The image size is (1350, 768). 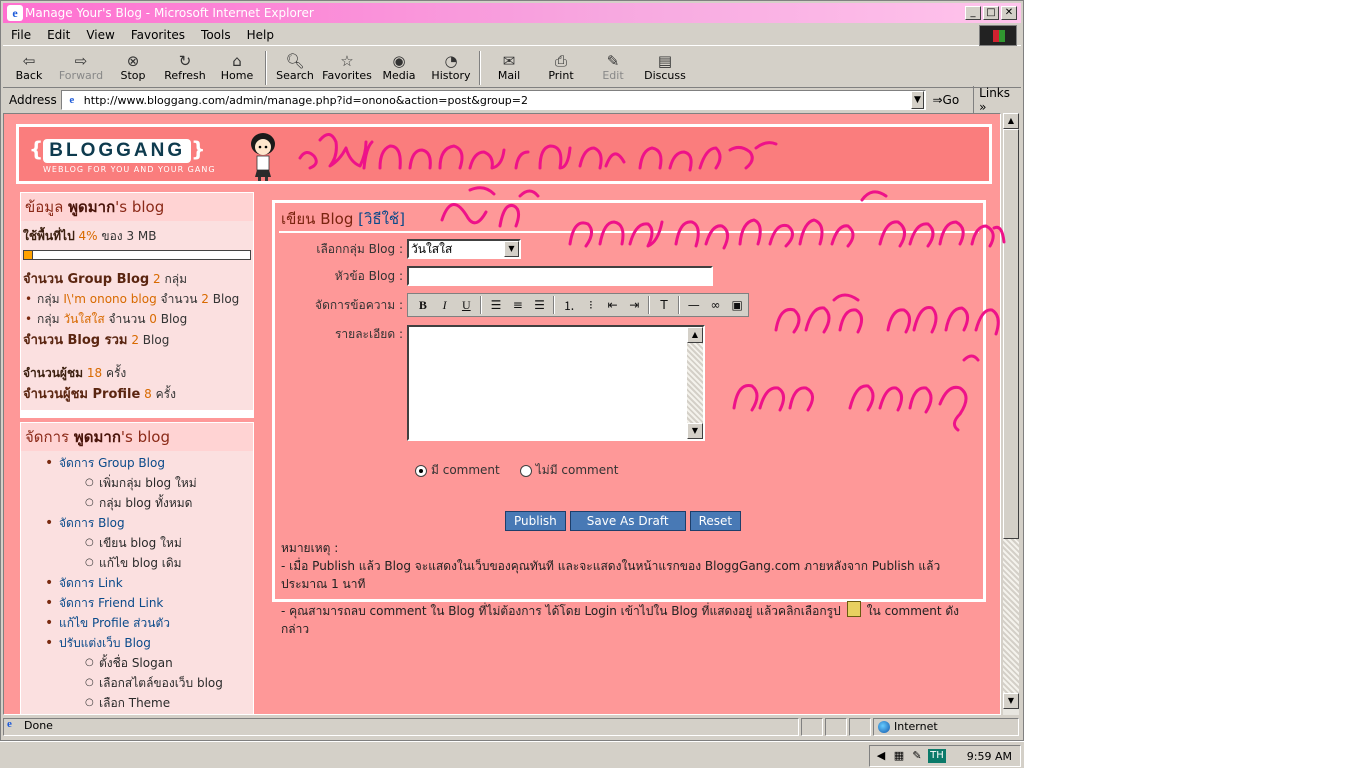 I want to click on text-color-icon: T, so click(x=664, y=305).